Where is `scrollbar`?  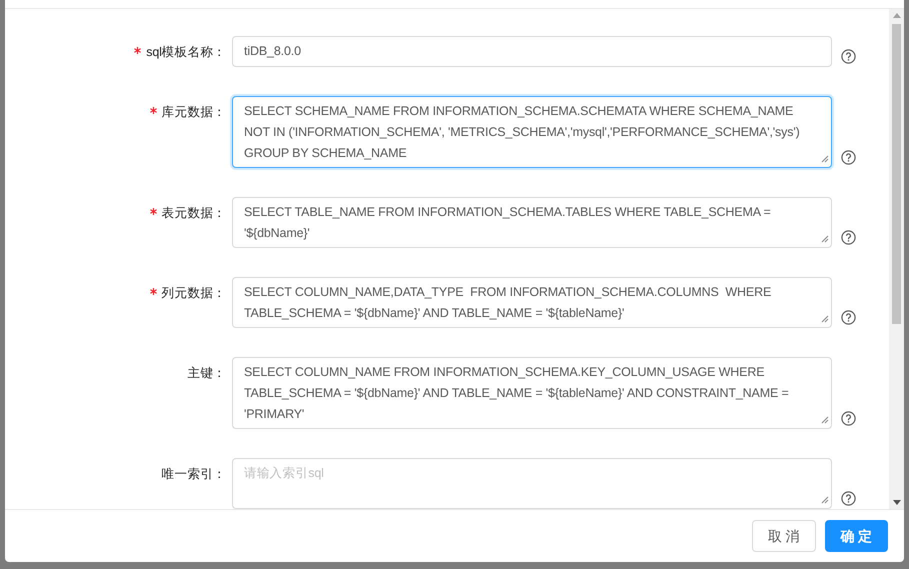 scrollbar is located at coordinates (896, 259).